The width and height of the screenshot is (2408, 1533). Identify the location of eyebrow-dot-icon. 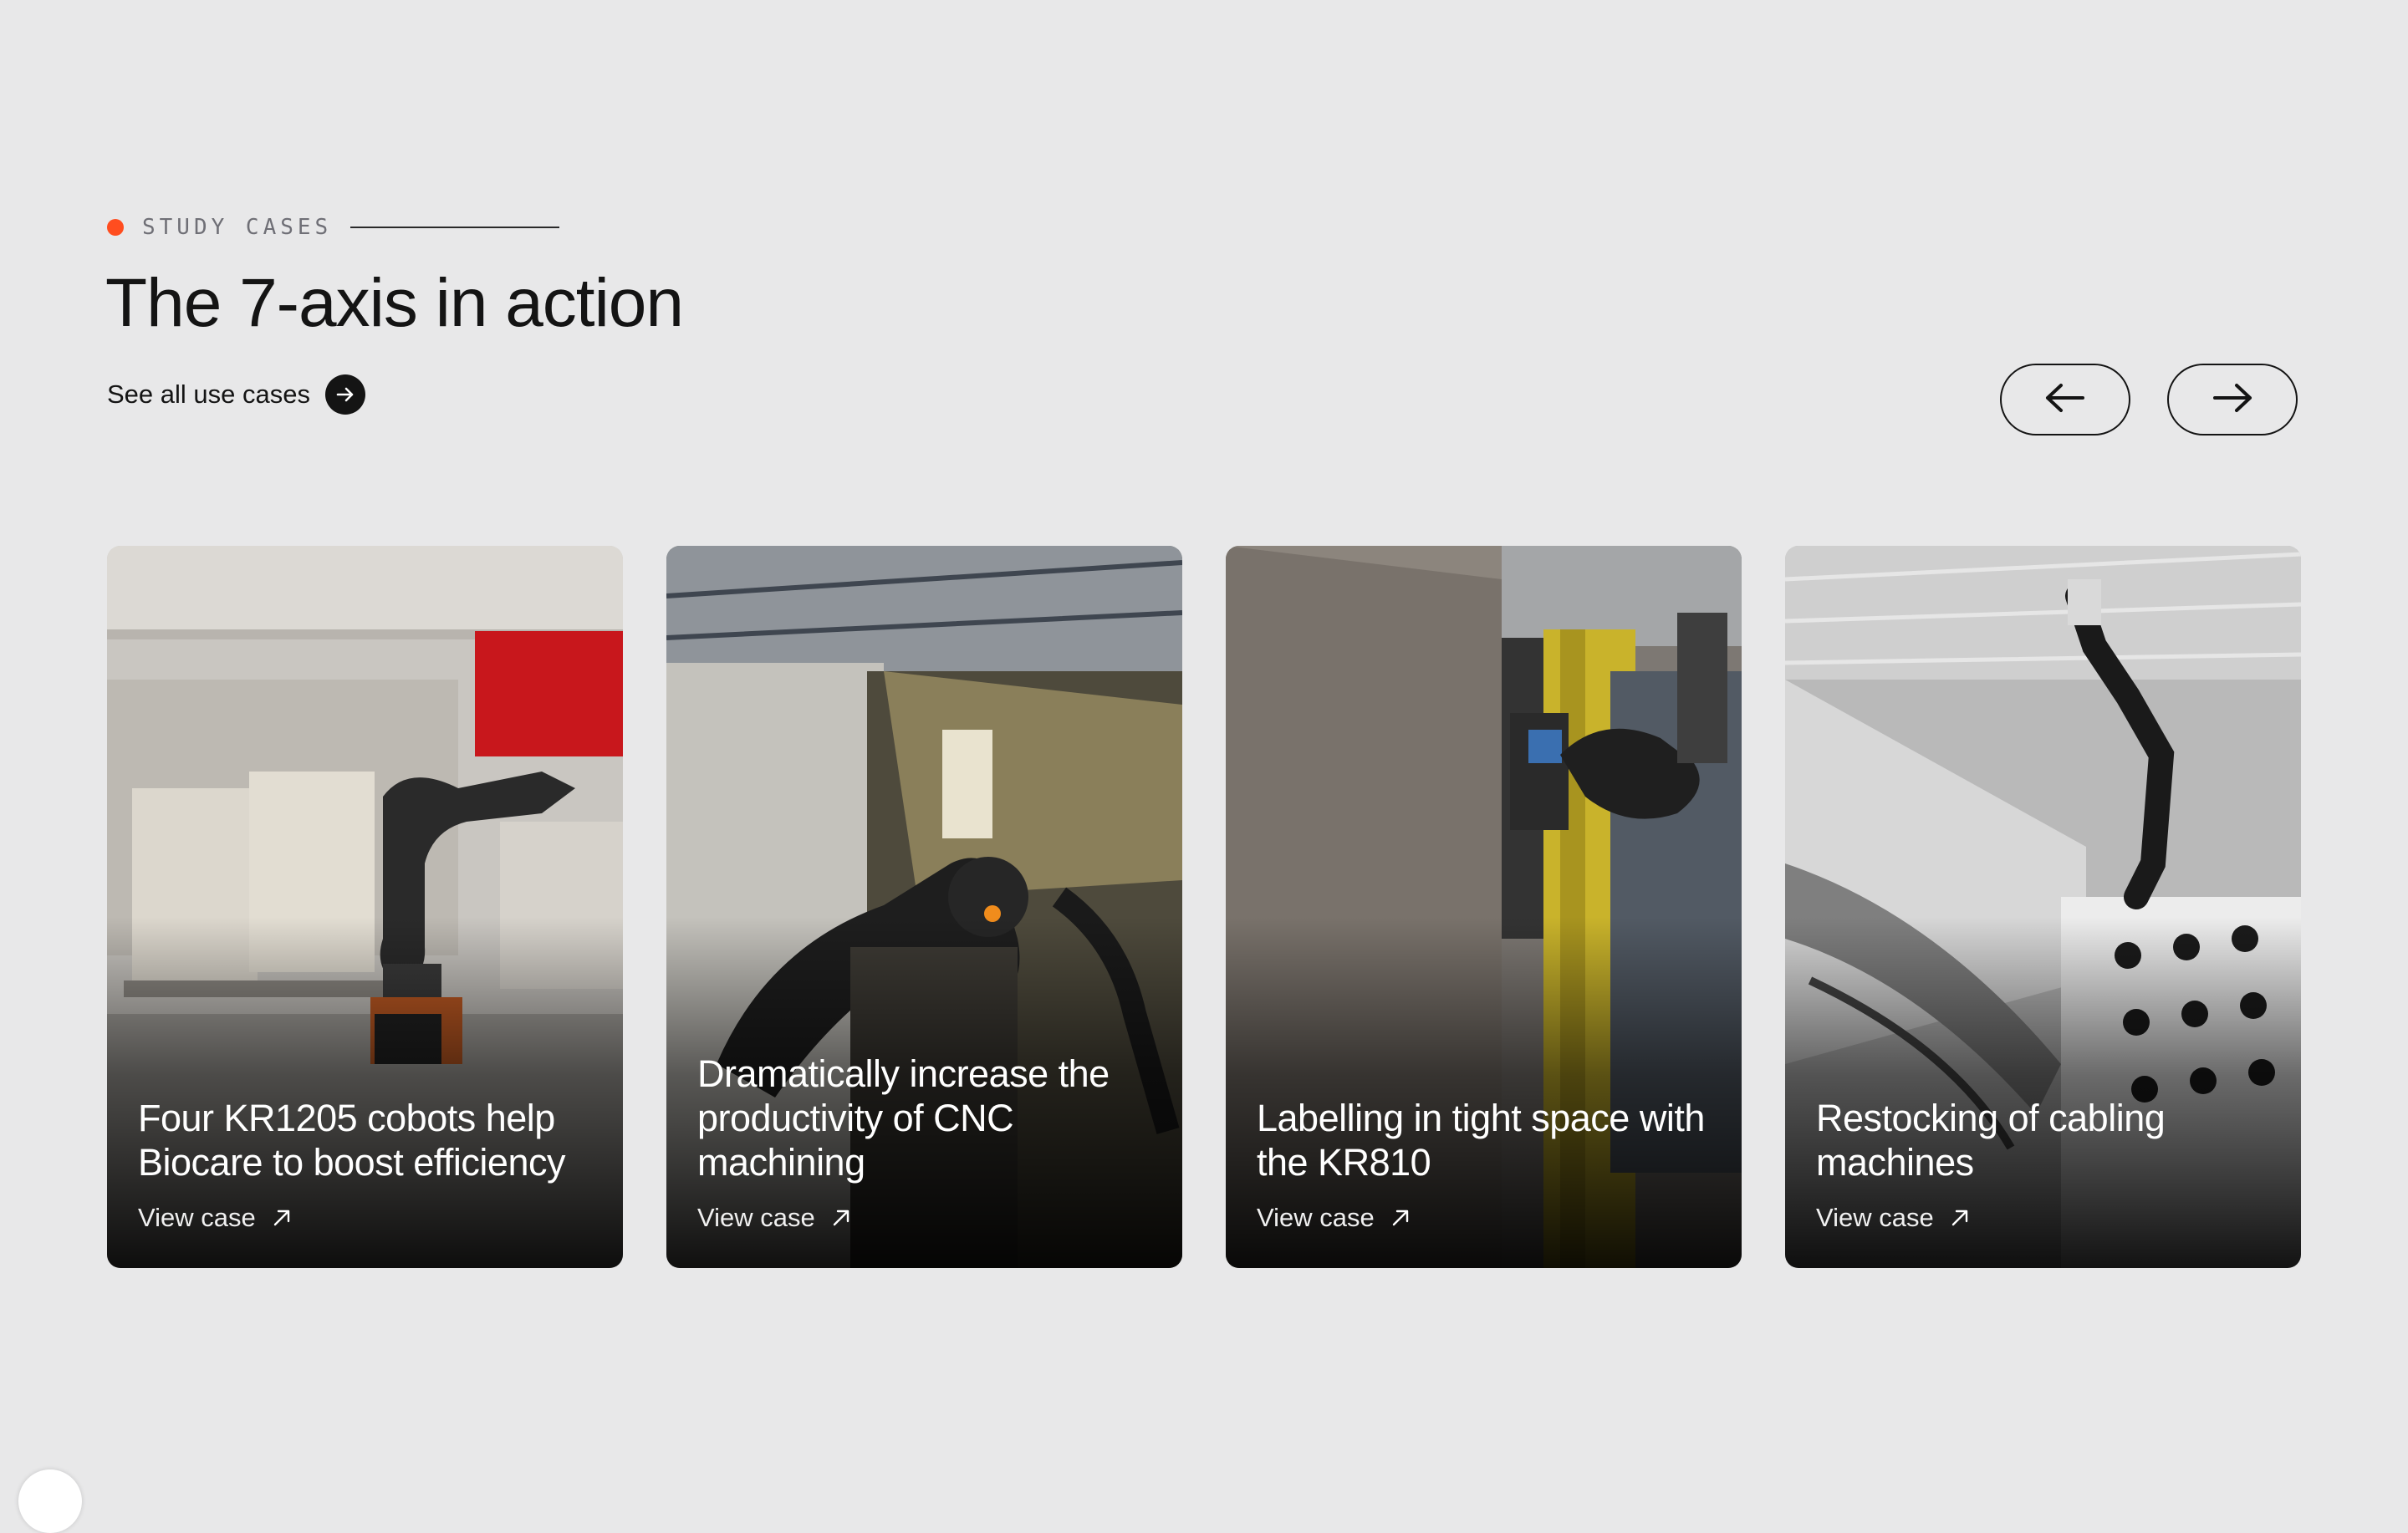
(115, 227).